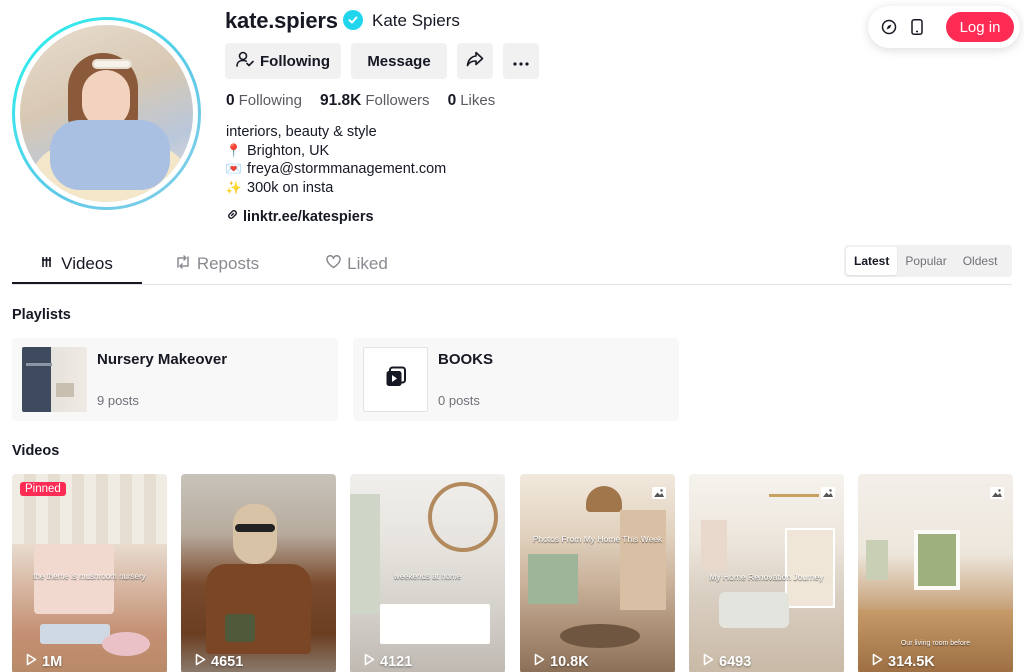 The height and width of the screenshot is (672, 1024). I want to click on stat-likes: 0 Likes, so click(471, 100).